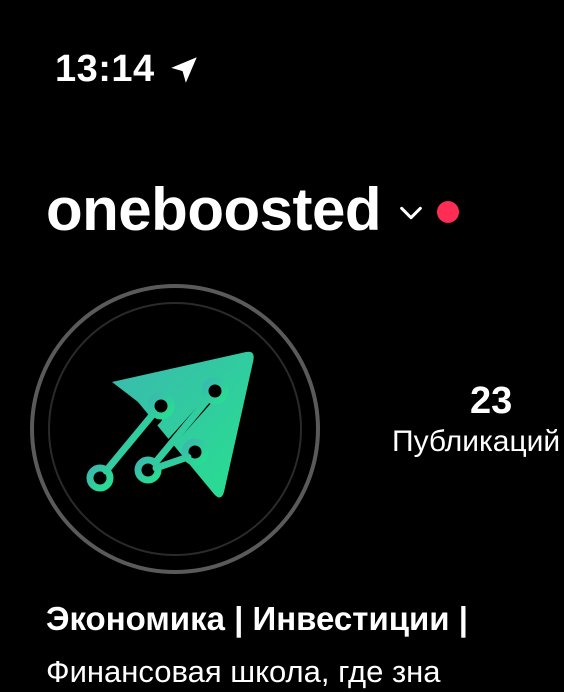  What do you see at coordinates (476, 441) in the screenshot?
I see `posts-label: Публикаций` at bounding box center [476, 441].